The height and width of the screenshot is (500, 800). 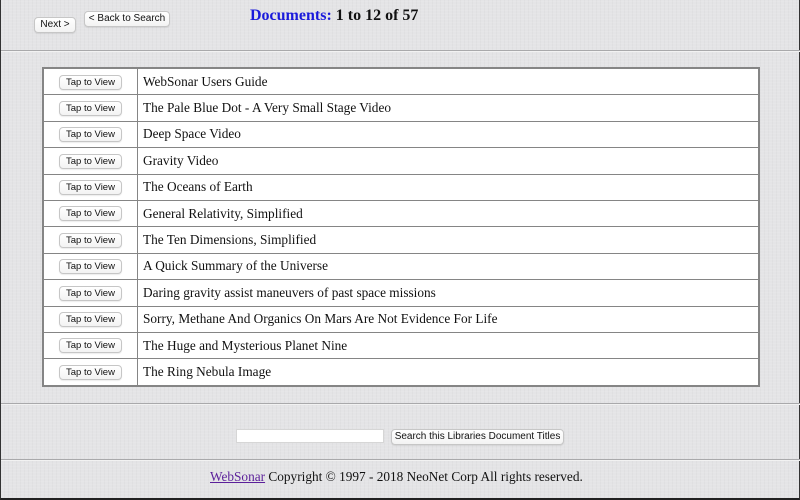 I want to click on document-row: Tap to View WebSonar Users Guide, so click(x=401, y=81).